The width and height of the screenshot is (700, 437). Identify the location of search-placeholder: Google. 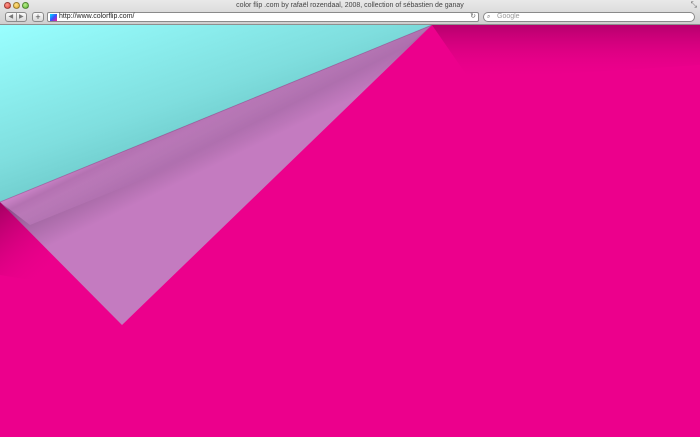
(508, 17).